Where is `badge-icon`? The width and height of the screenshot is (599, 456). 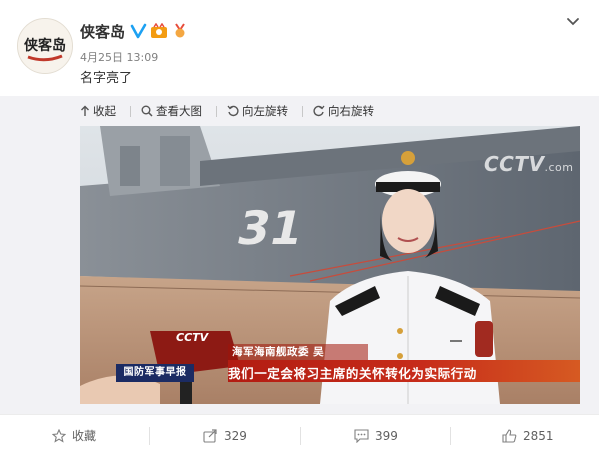 badge-icon is located at coordinates (159, 31).